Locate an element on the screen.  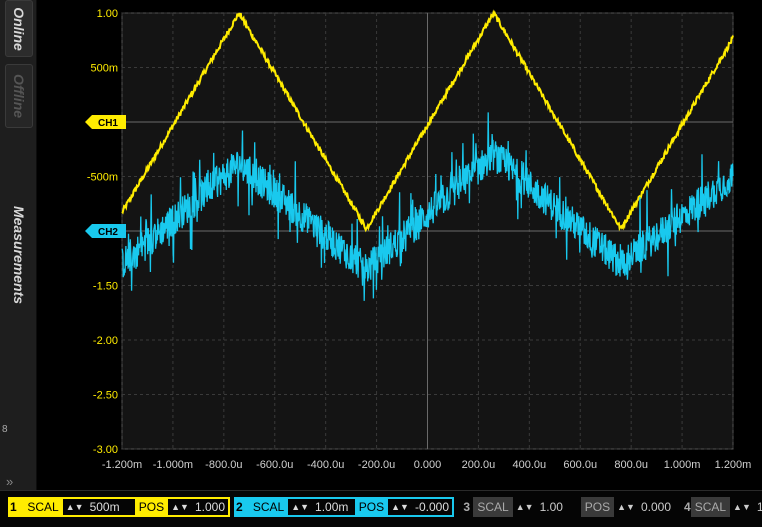
ch4-scale-label: SCAL is located at coordinates (710, 507).